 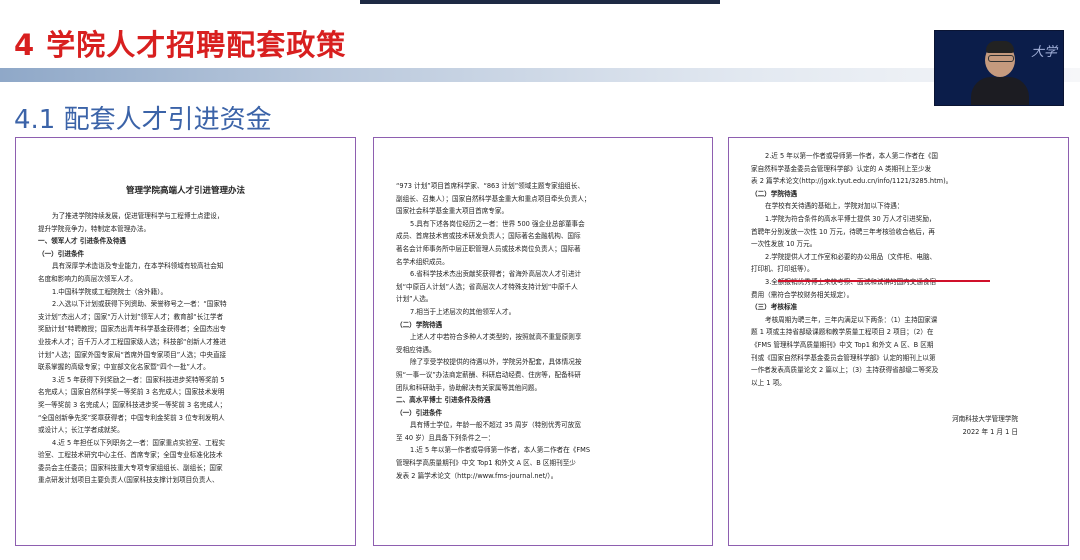 What do you see at coordinates (445, 437) in the screenshot?
I see `document-line: 至 40 岁）且具备下列条件之一：` at bounding box center [445, 437].